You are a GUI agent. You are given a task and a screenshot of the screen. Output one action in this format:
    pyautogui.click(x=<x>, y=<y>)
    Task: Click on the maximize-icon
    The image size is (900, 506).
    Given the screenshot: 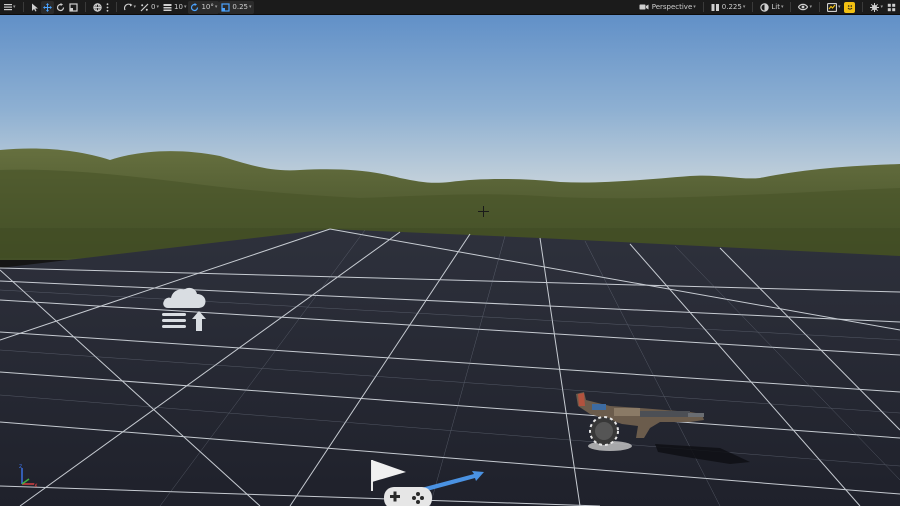 What is the action you would take?
    pyautogui.click(x=891, y=7)
    